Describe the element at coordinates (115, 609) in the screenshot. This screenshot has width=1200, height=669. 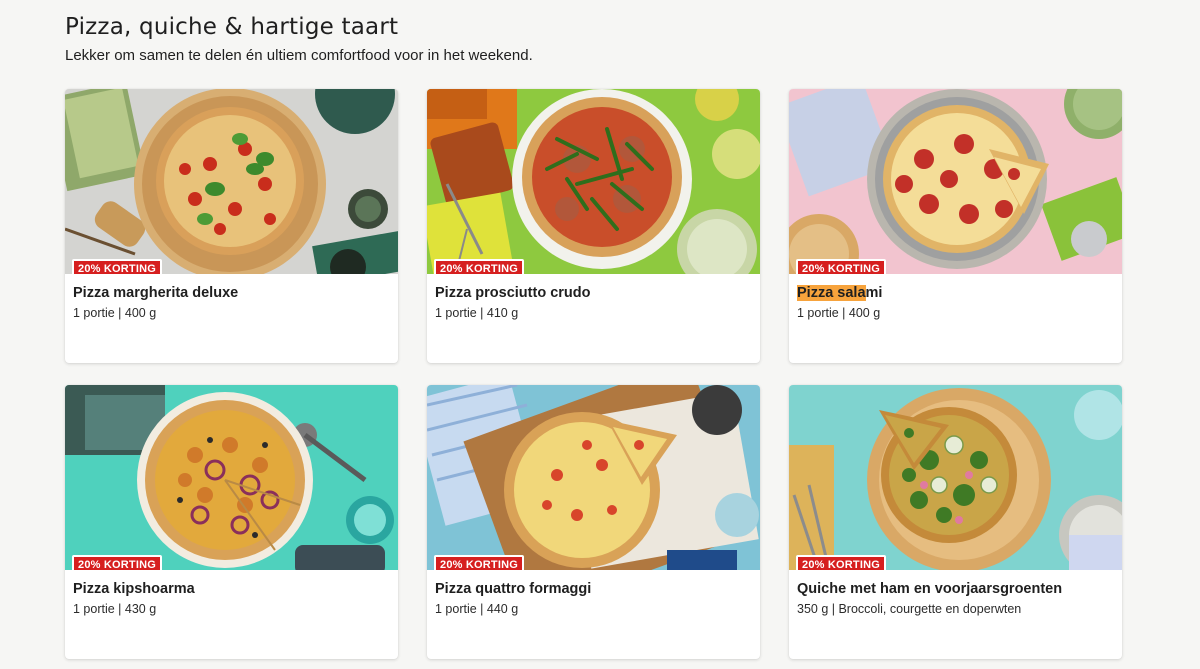
I see `recipe-meta: 1 portie | 430 g` at that location.